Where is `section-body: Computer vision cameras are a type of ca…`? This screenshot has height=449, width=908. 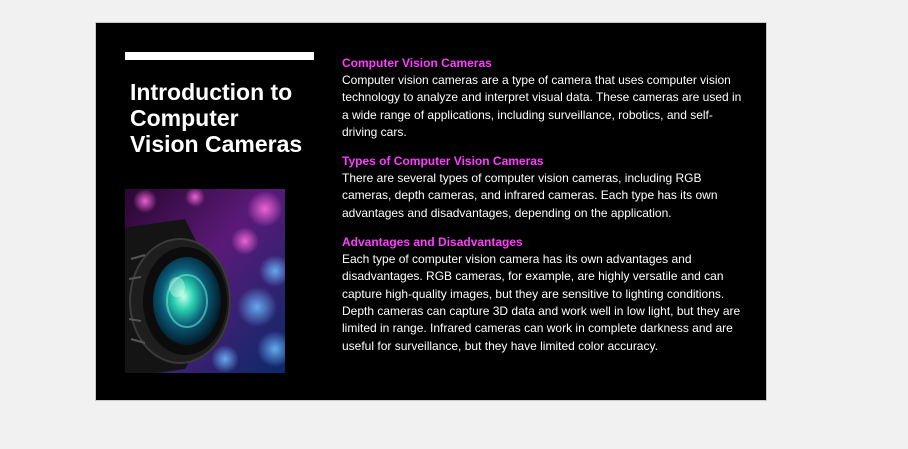 section-body: Computer vision cameras are a type of ca… is located at coordinates (542, 106).